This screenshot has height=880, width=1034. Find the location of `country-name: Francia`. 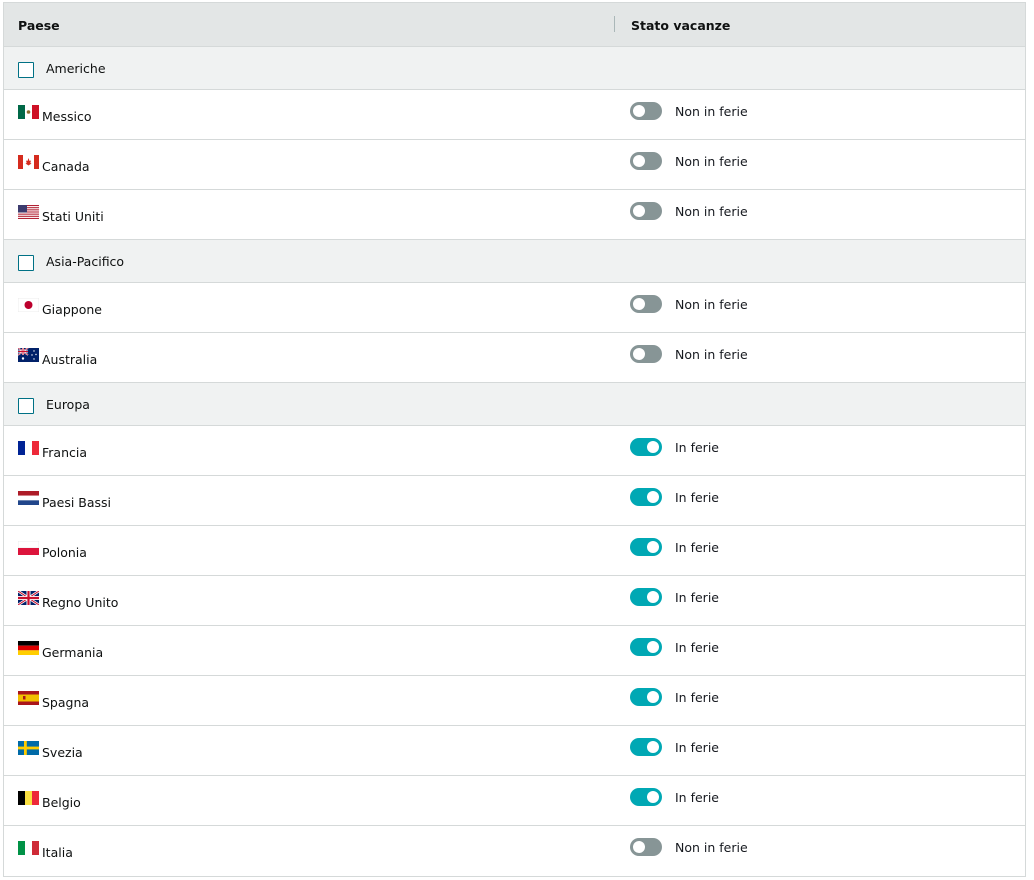

country-name: Francia is located at coordinates (65, 452).